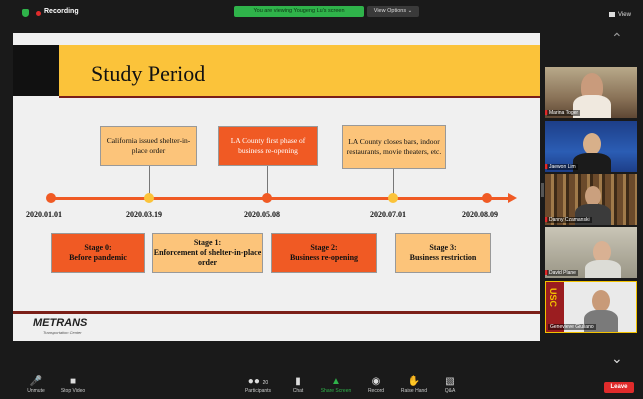 This screenshot has height=399, width=643. What do you see at coordinates (98, 247) in the screenshot?
I see `stage-title: Stage 0:` at bounding box center [98, 247].